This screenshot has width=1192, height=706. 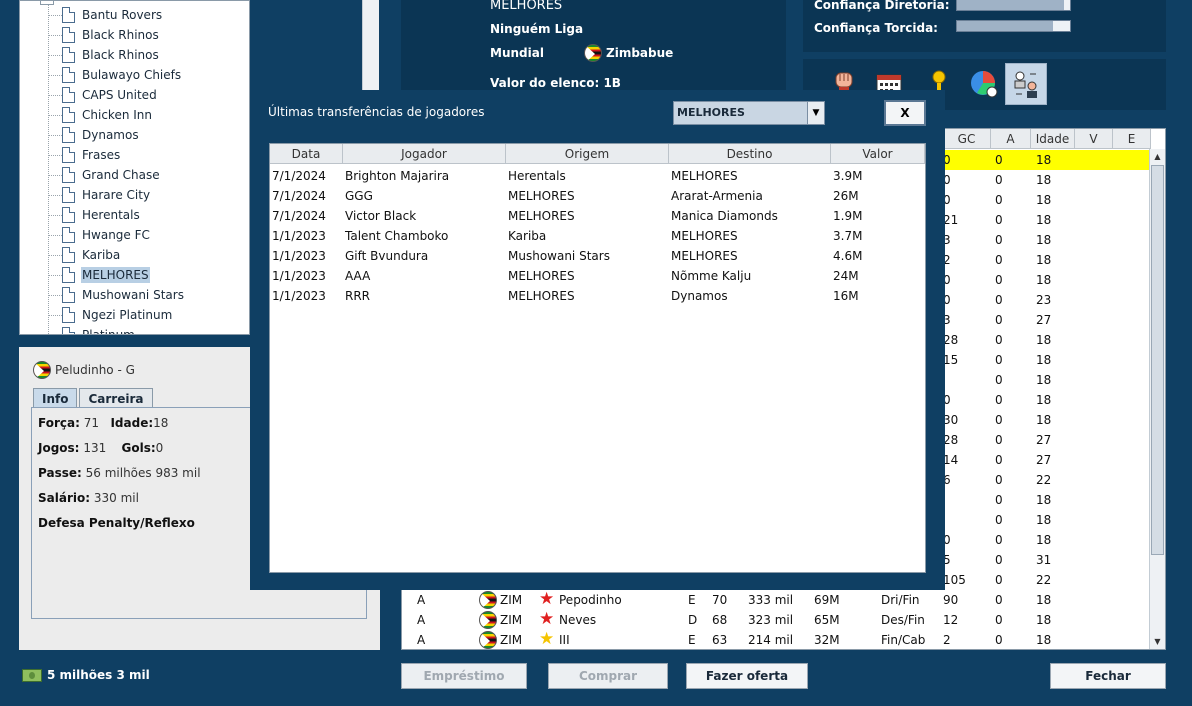 I want to click on salario-value: 330 mil, so click(x=116, y=498).